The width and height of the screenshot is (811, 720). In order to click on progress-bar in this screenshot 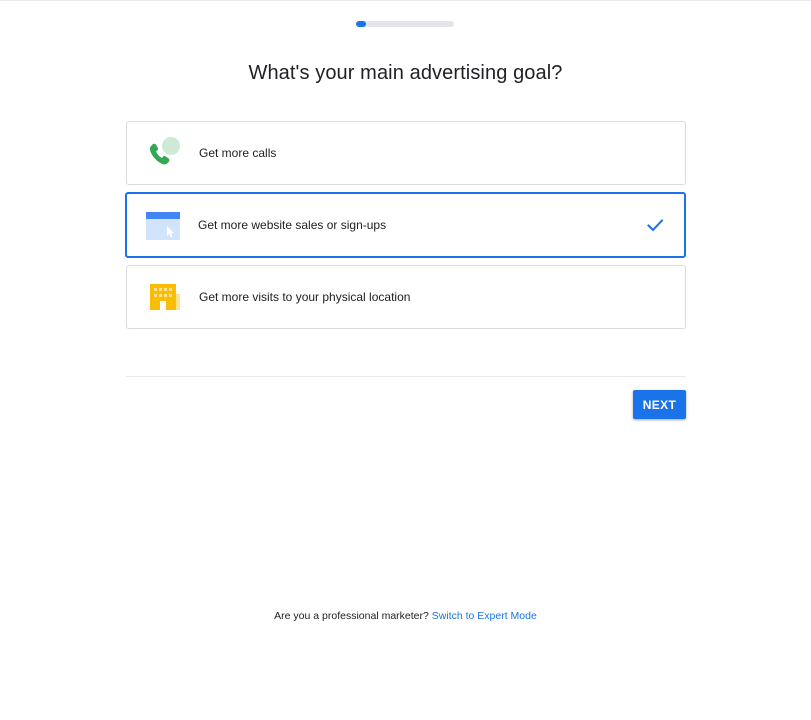, I will do `click(405, 24)`.